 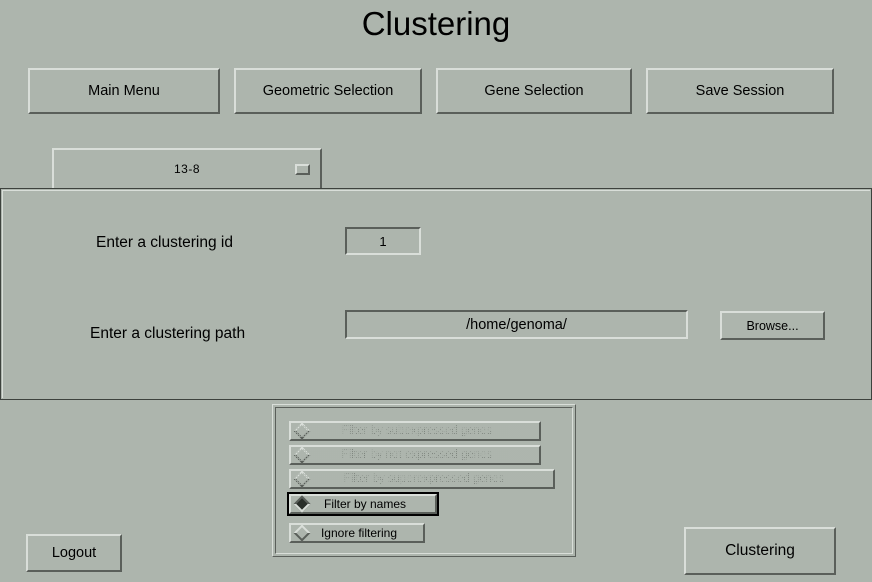 I want to click on filter-option-superexpressed: Filter by superexpressed genes, so click(x=422, y=479).